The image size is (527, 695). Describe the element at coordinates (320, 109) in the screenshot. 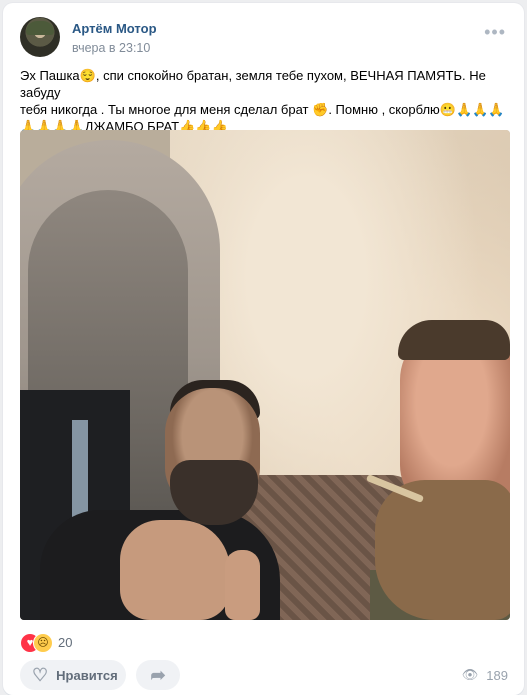

I see `fist-emoji-icon: ✊` at that location.